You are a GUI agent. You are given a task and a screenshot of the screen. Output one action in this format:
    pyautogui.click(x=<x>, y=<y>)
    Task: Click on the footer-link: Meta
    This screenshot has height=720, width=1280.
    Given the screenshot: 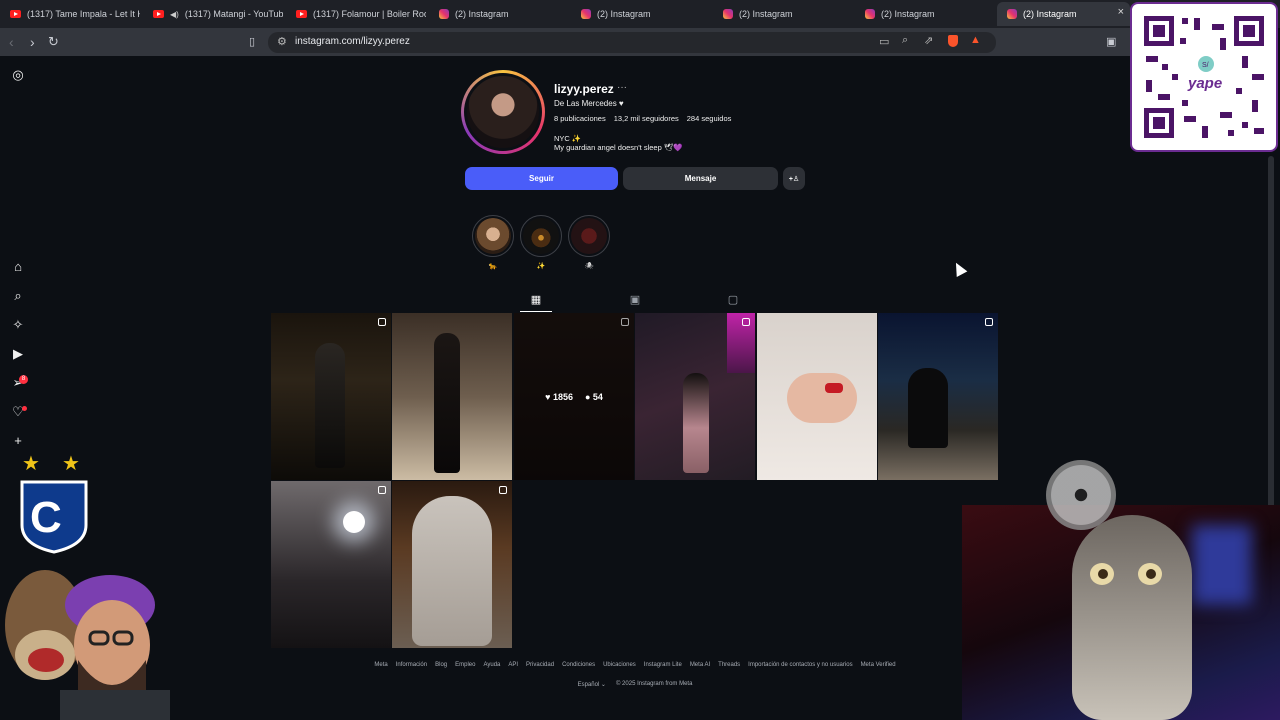 What is the action you would take?
    pyautogui.click(x=380, y=665)
    